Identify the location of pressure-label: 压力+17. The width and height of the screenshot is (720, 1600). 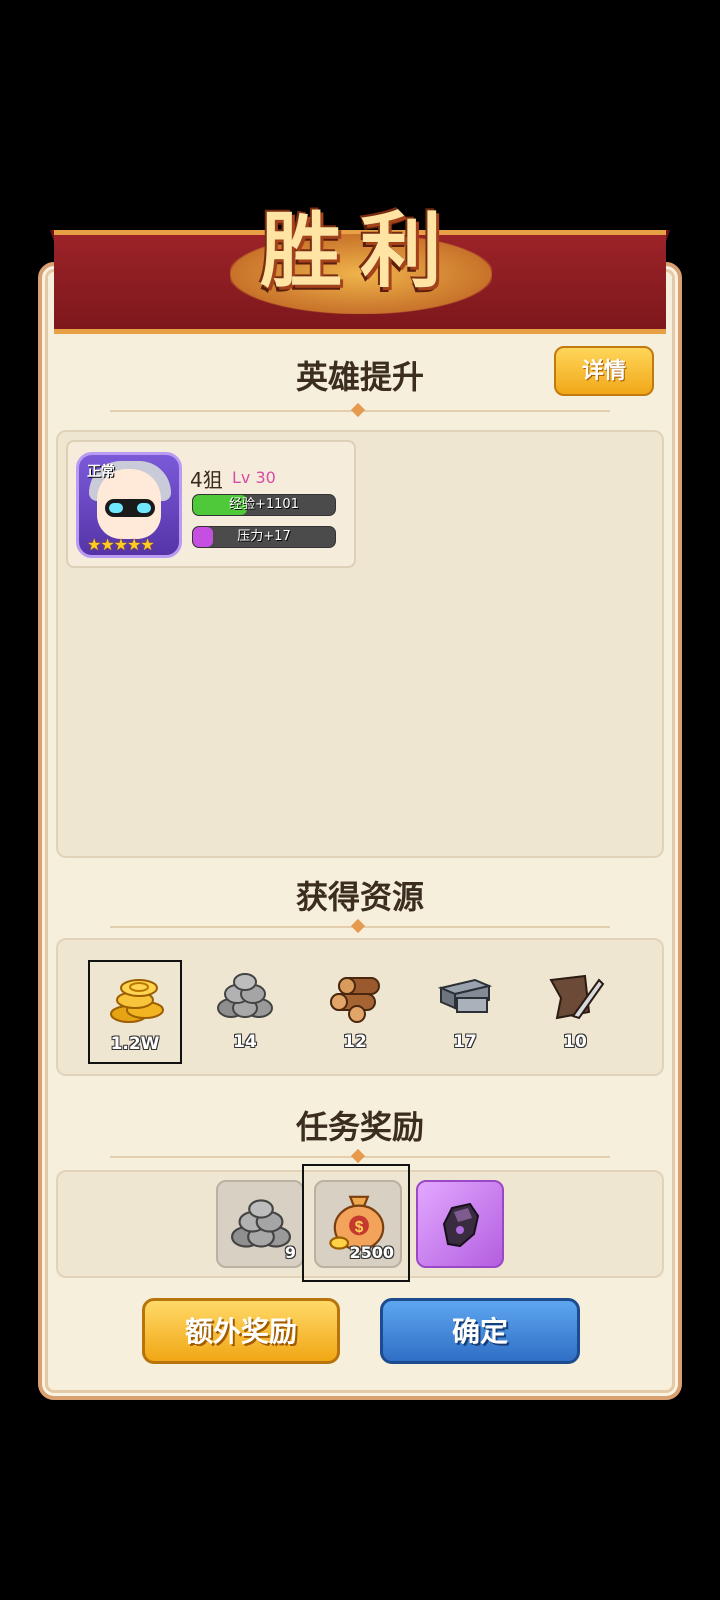
(264, 536).